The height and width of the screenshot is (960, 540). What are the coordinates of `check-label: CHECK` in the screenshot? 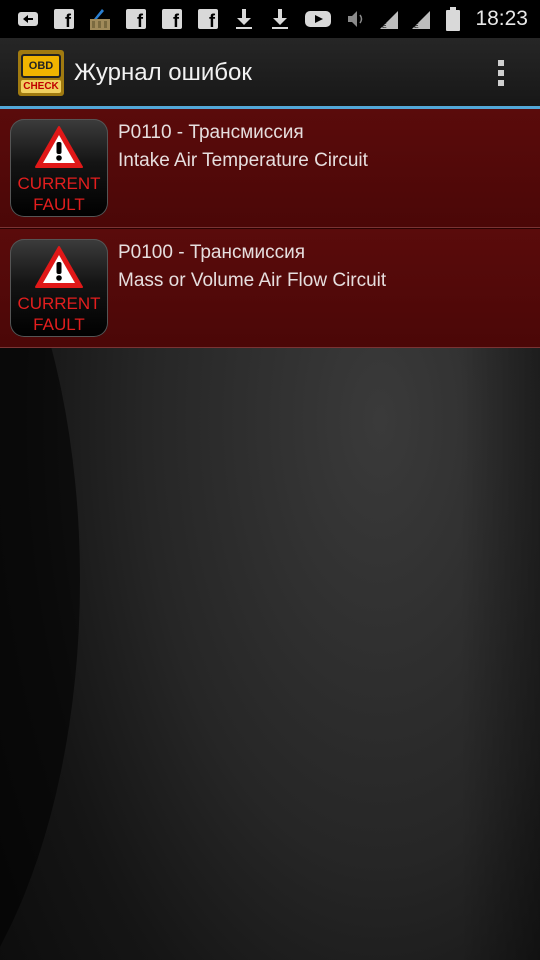 It's located at (41, 86).